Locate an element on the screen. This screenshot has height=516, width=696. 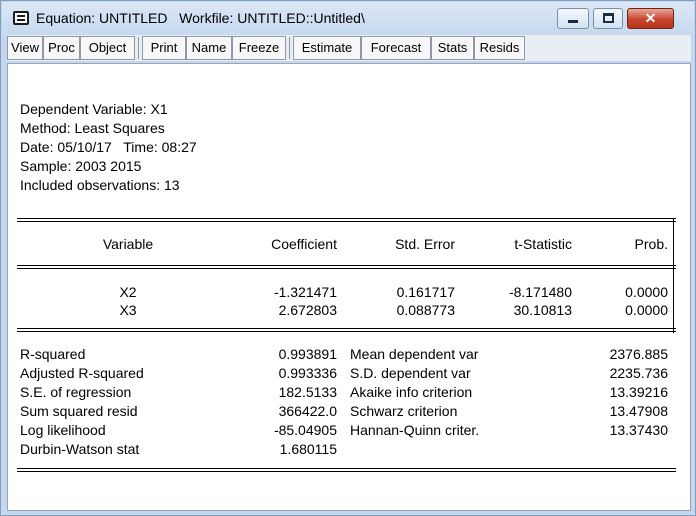
stat-label: Hannan-Quinn criter. is located at coordinates (415, 430).